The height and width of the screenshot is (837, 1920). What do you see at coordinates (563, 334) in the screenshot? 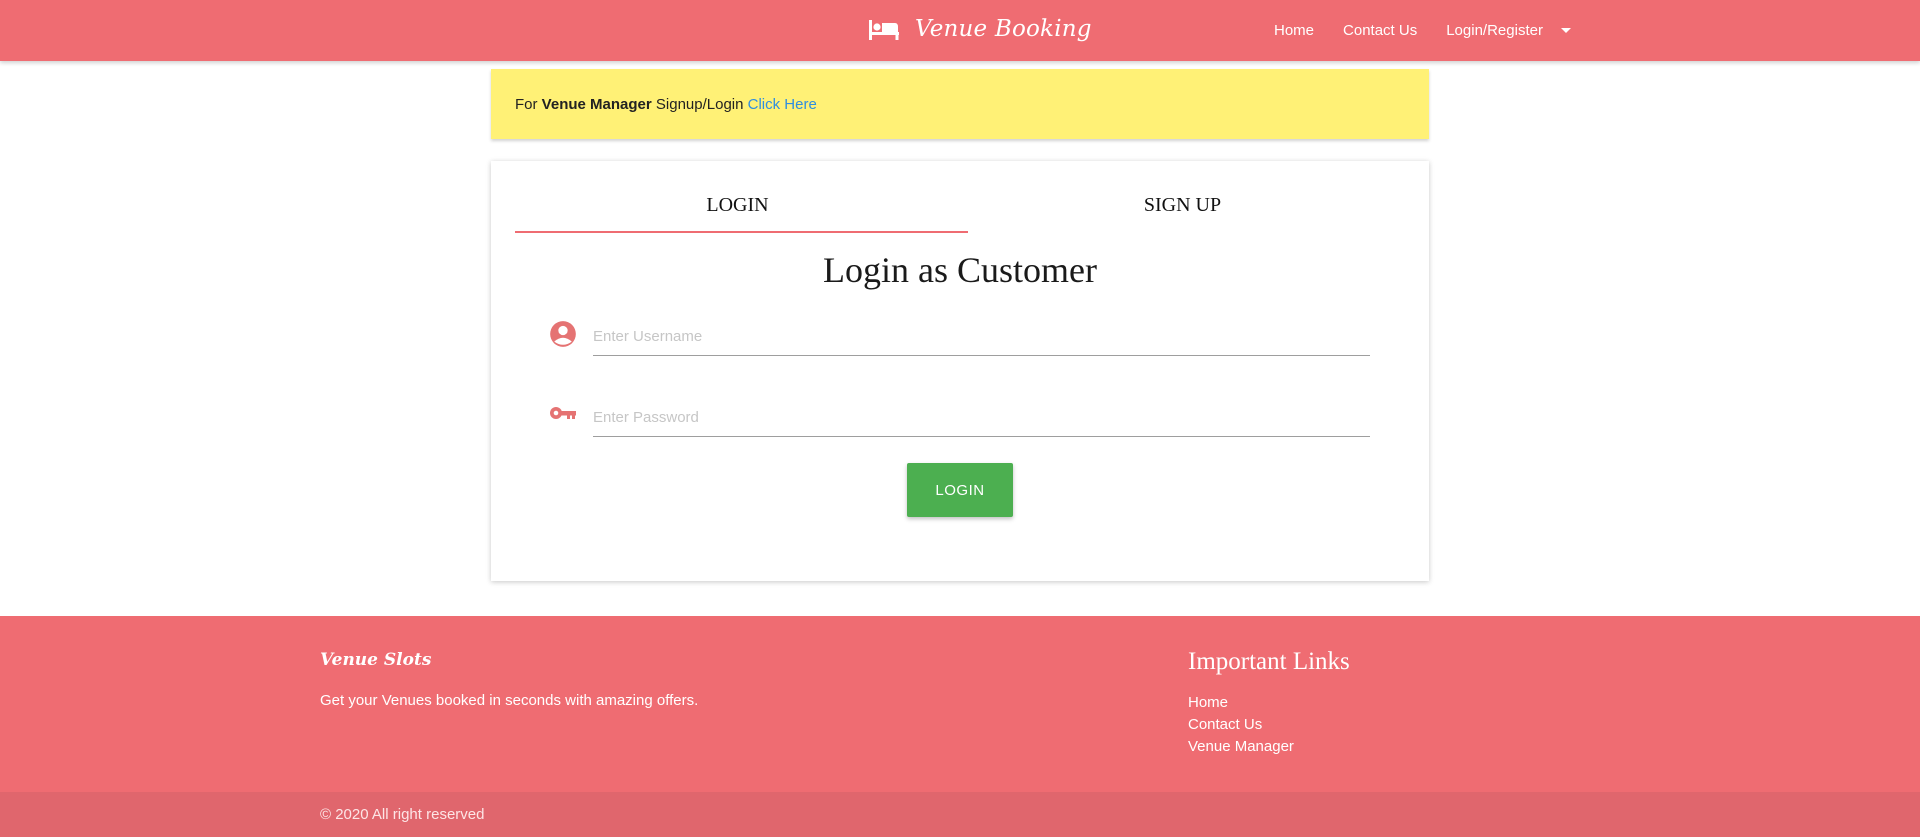
I see `account-circle-icon` at bounding box center [563, 334].